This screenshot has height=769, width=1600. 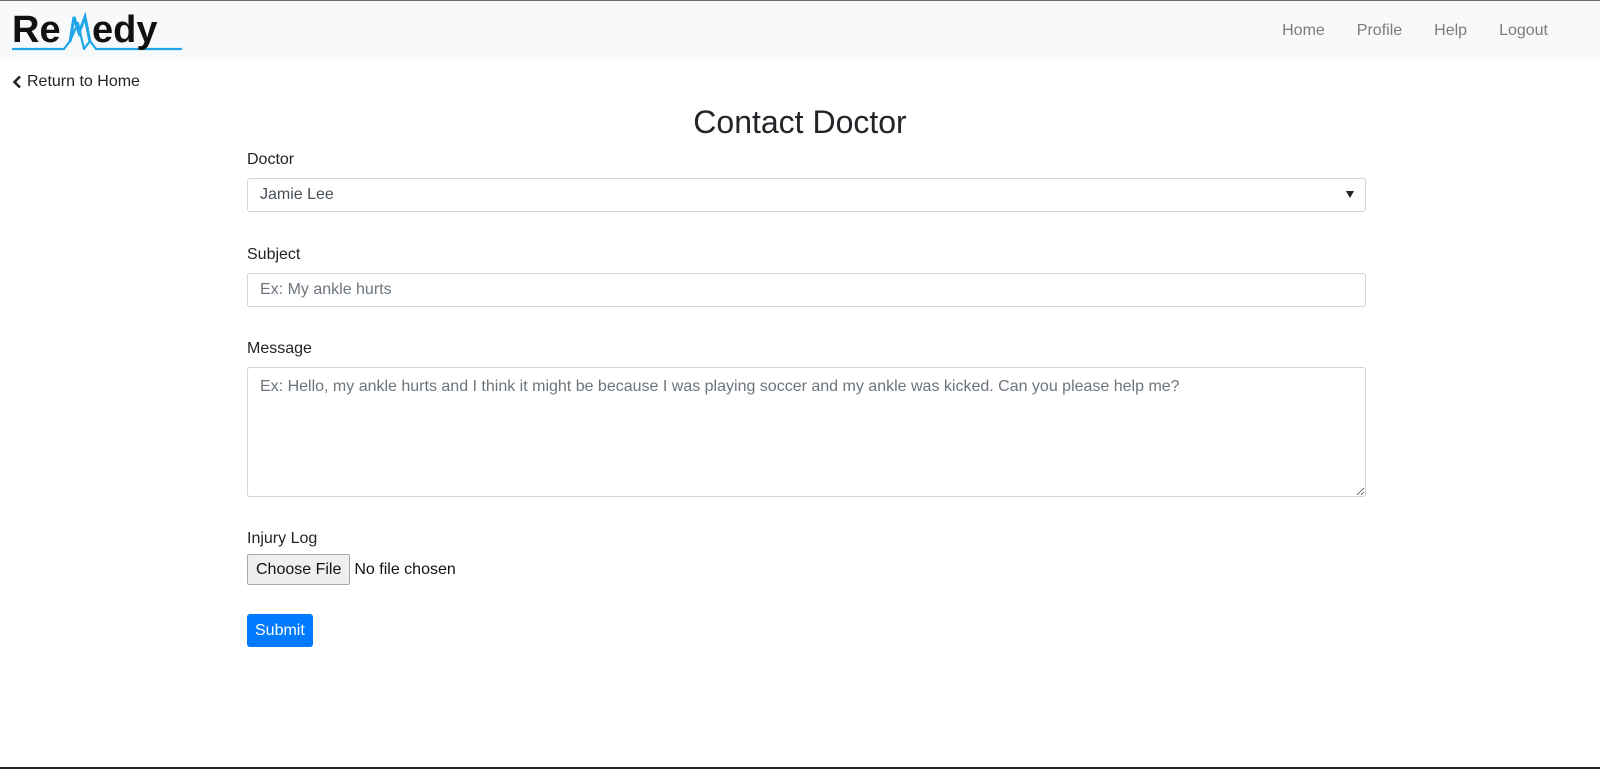 I want to click on svg-text: Re, so click(x=36, y=31).